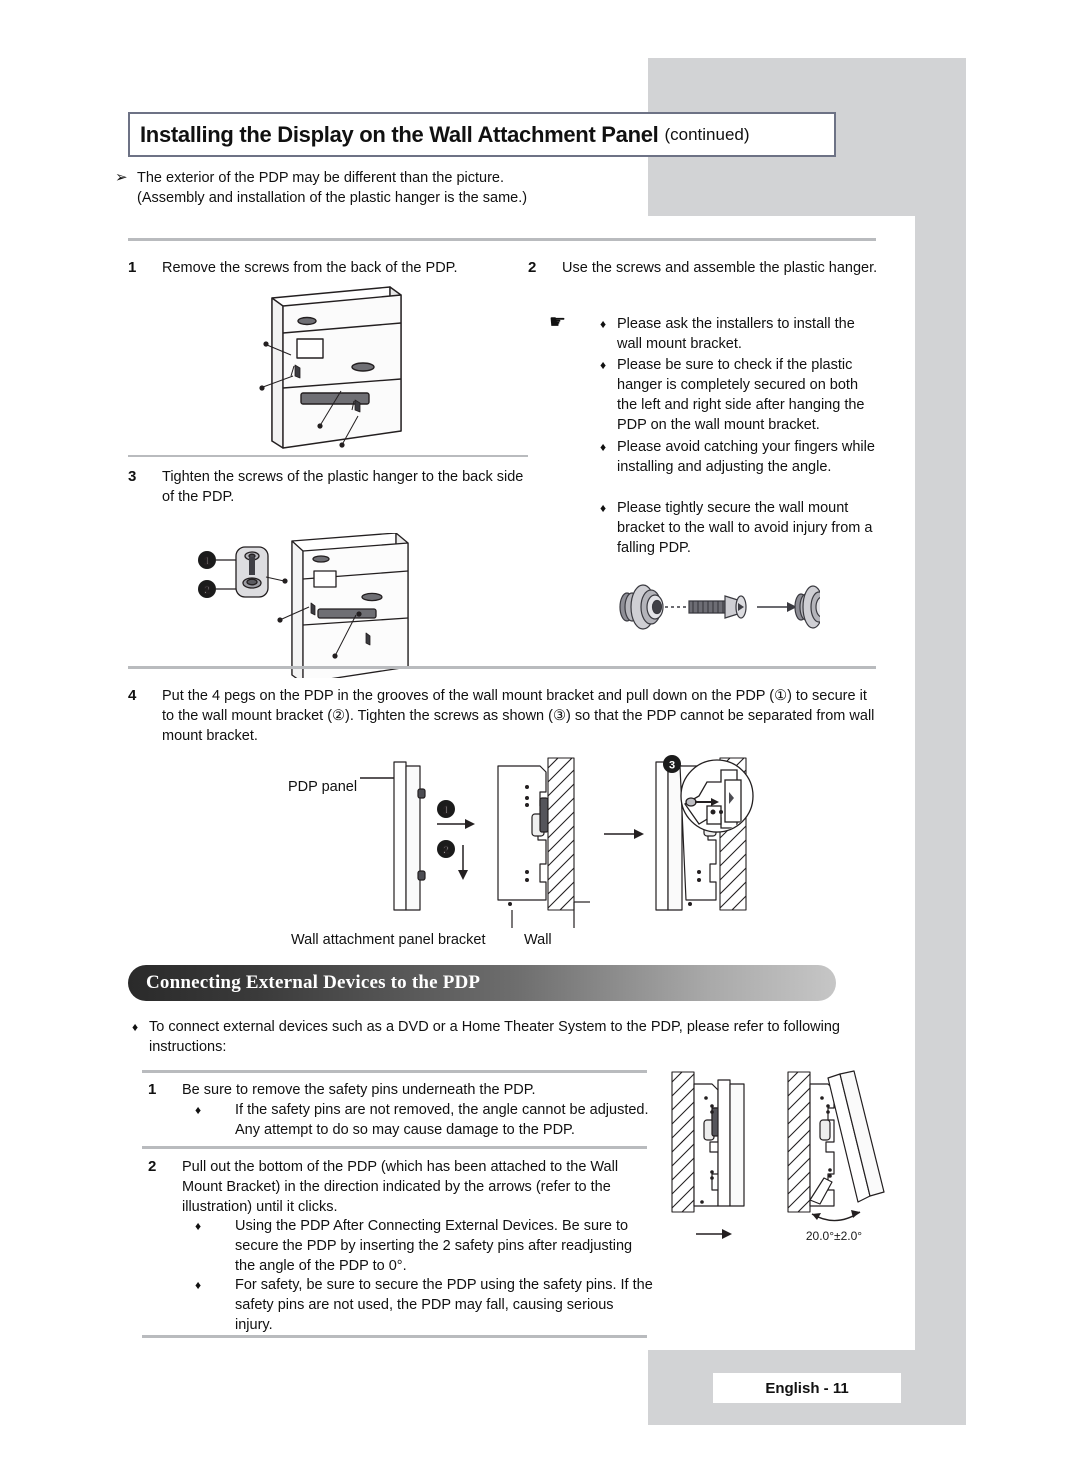 Image resolution: width=1080 pixels, height=1482 pixels. I want to click on section-title: Connecting External Devices to the PDP, so click(313, 982).